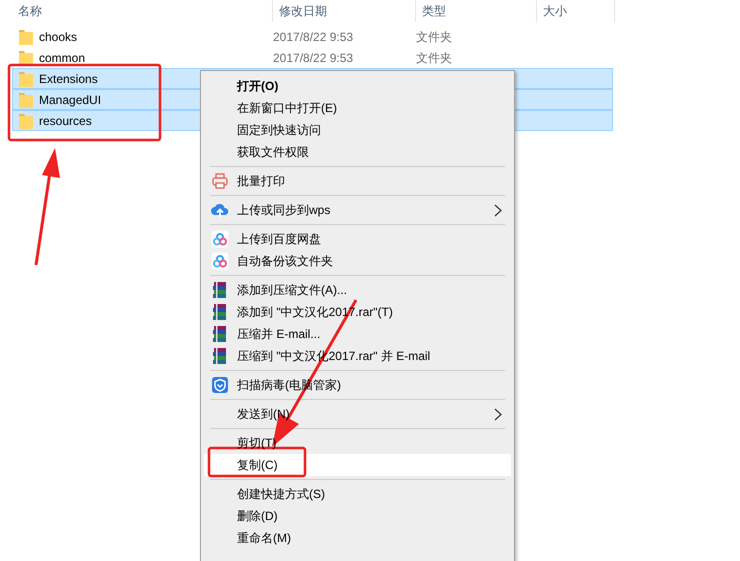 This screenshot has height=561, width=740. Describe the element at coordinates (68, 79) in the screenshot. I see `file-name: Extensions` at that location.